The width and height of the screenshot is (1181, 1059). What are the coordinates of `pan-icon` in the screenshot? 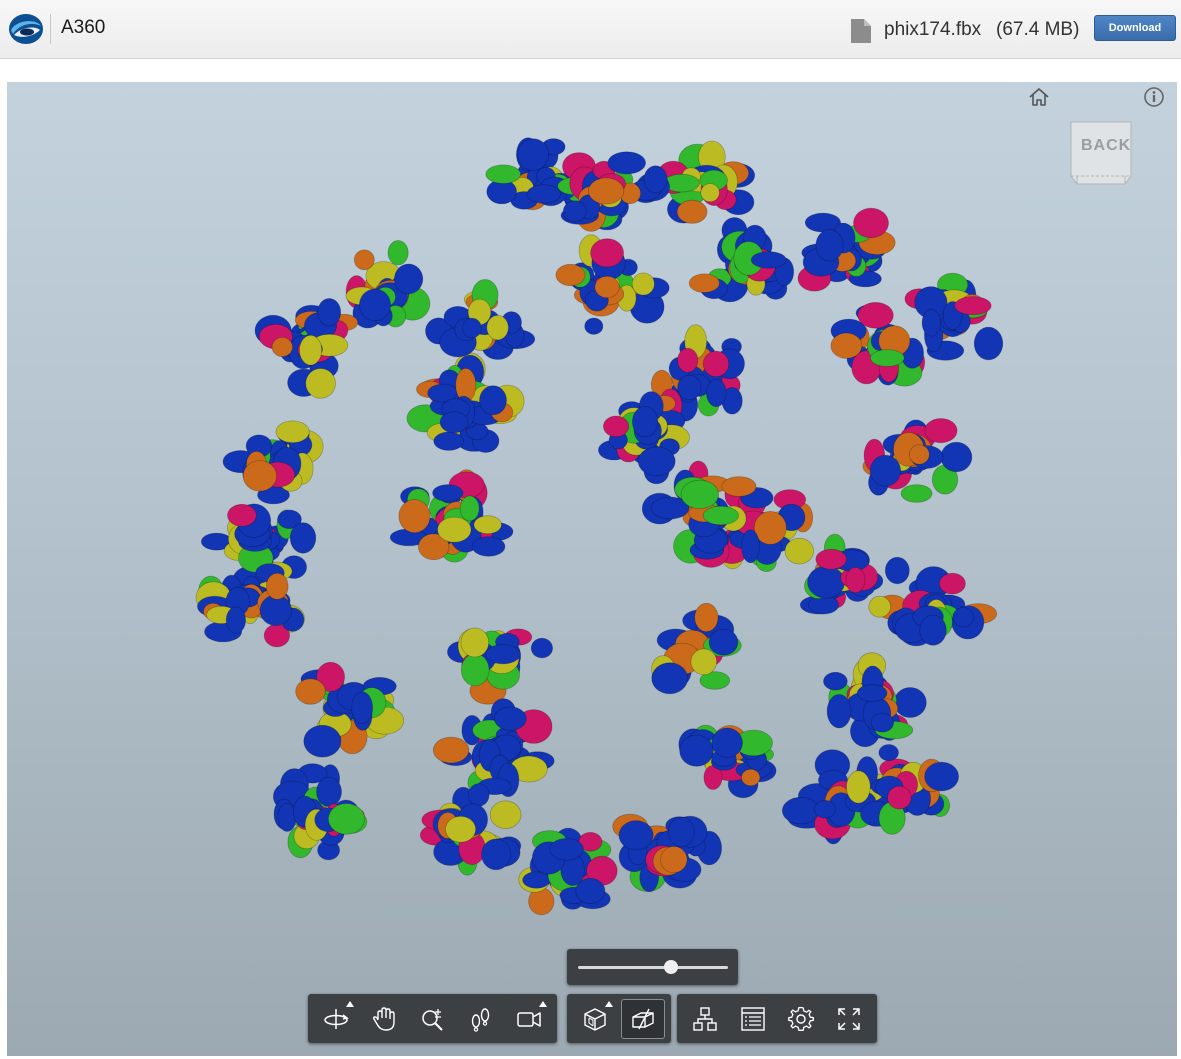 It's located at (384, 1018).